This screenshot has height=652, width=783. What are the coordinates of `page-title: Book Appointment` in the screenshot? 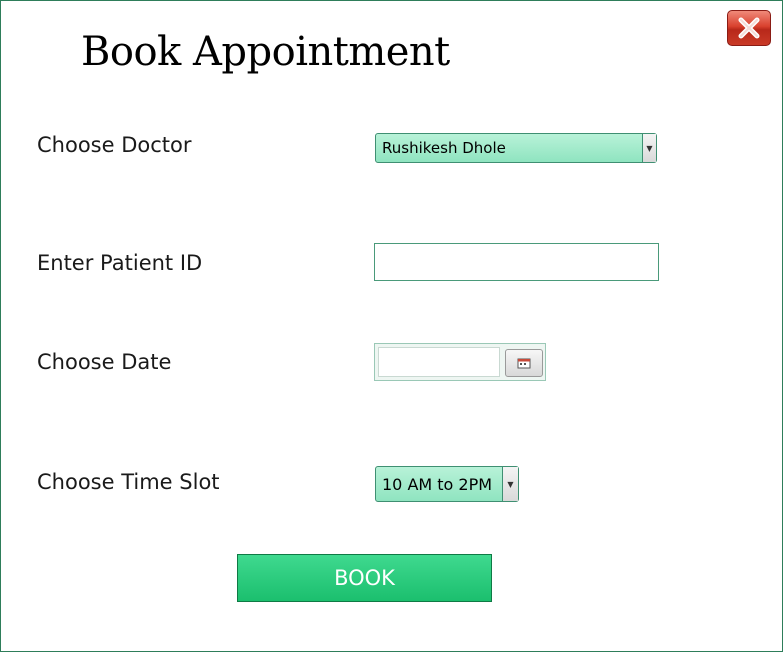 It's located at (265, 52).